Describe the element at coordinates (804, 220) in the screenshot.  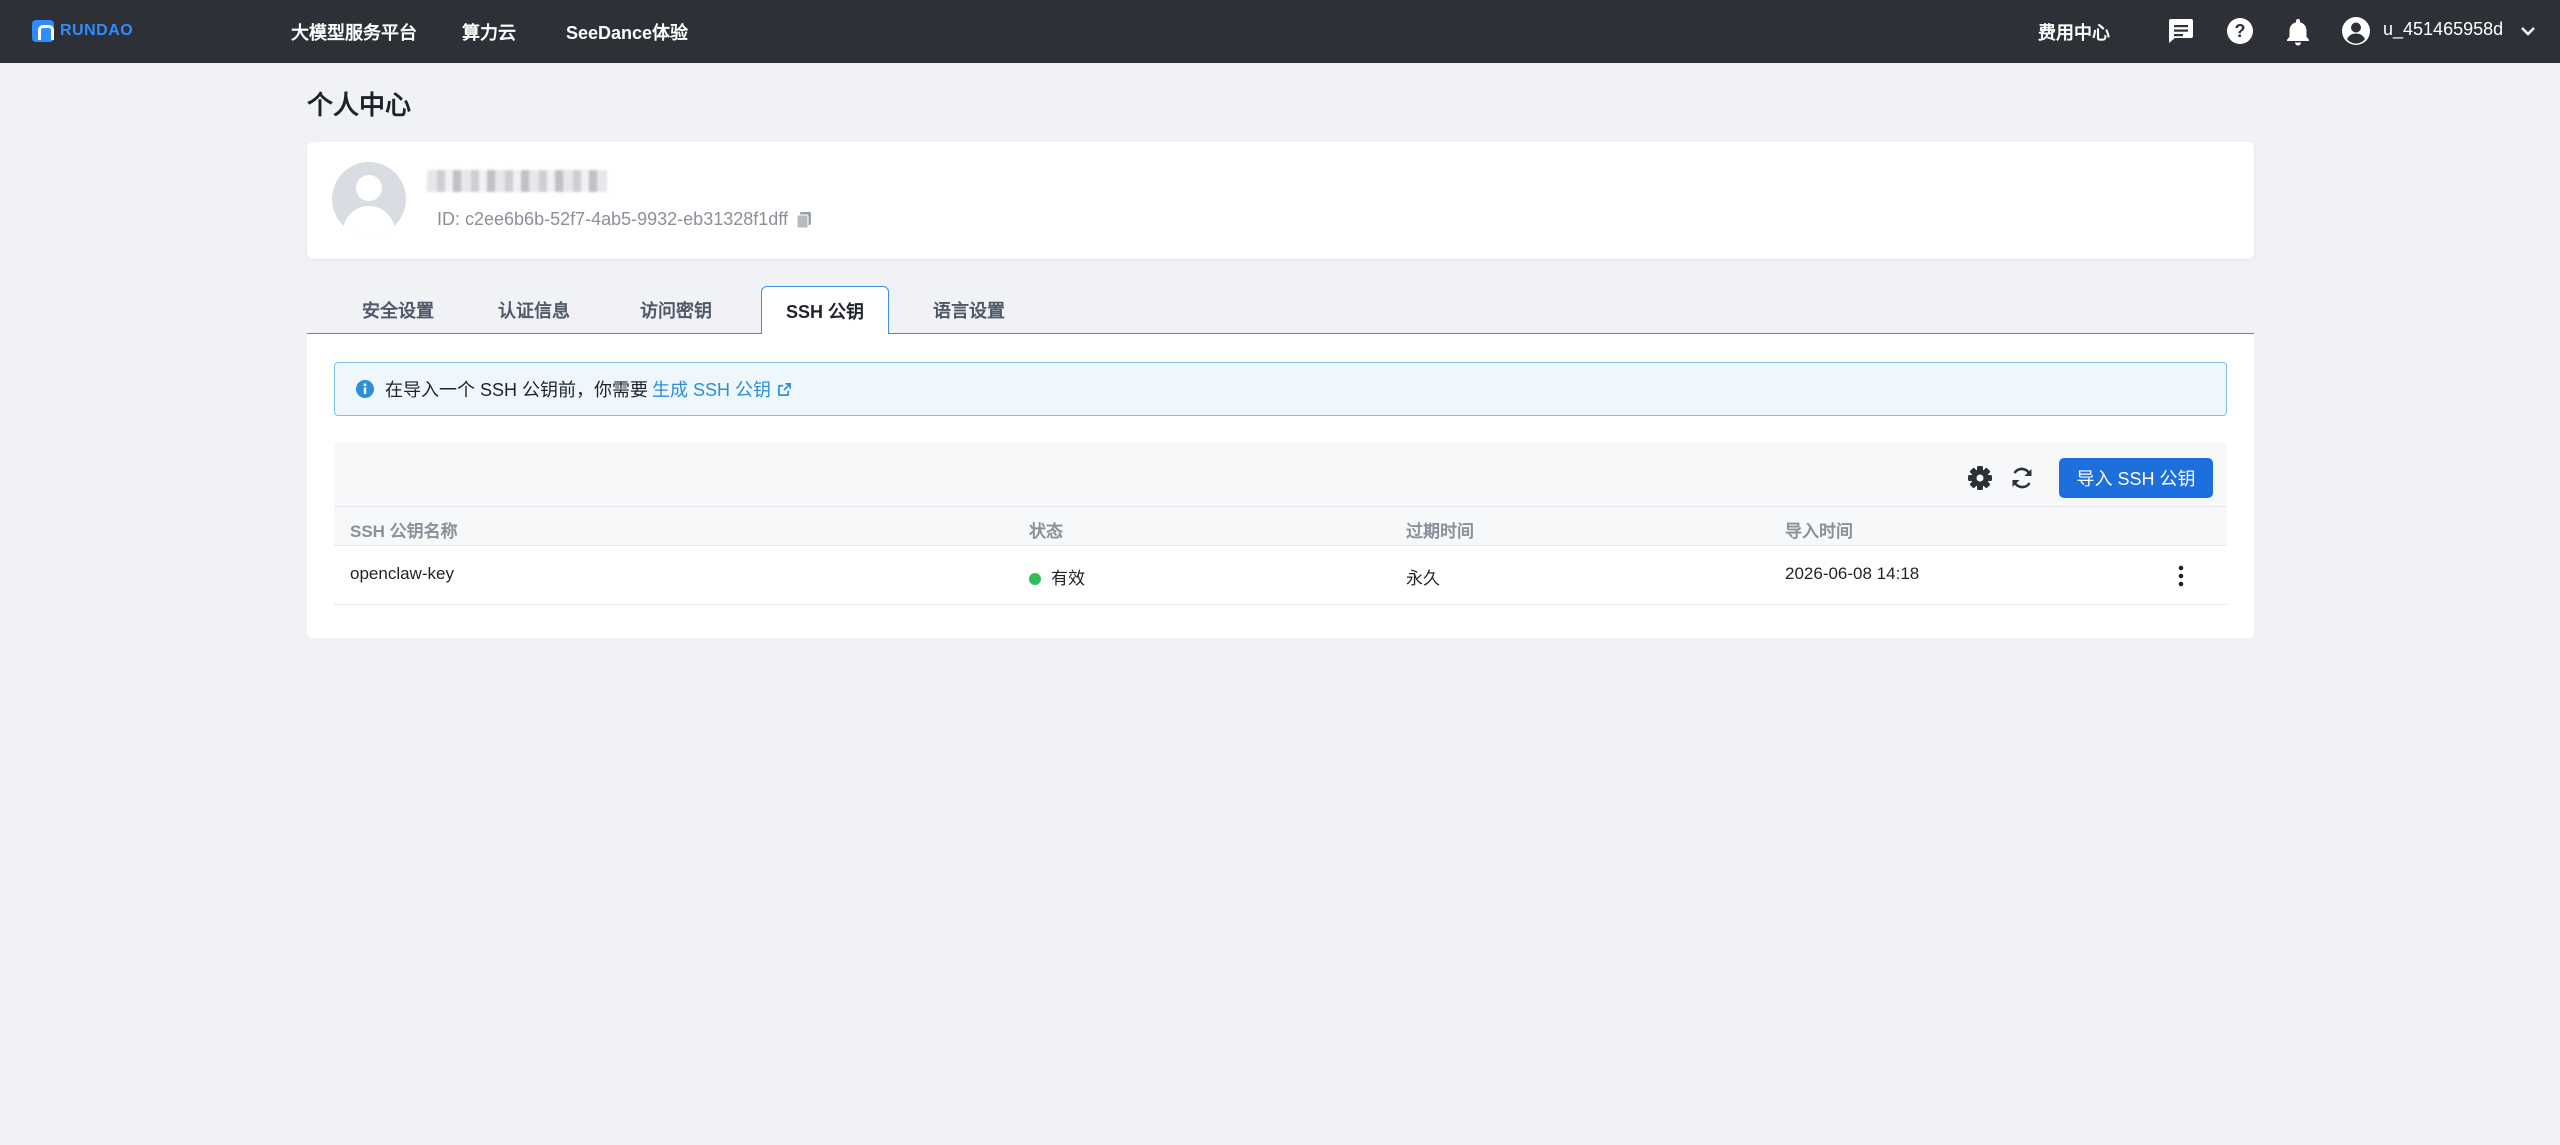
I see `copy-icon` at that location.